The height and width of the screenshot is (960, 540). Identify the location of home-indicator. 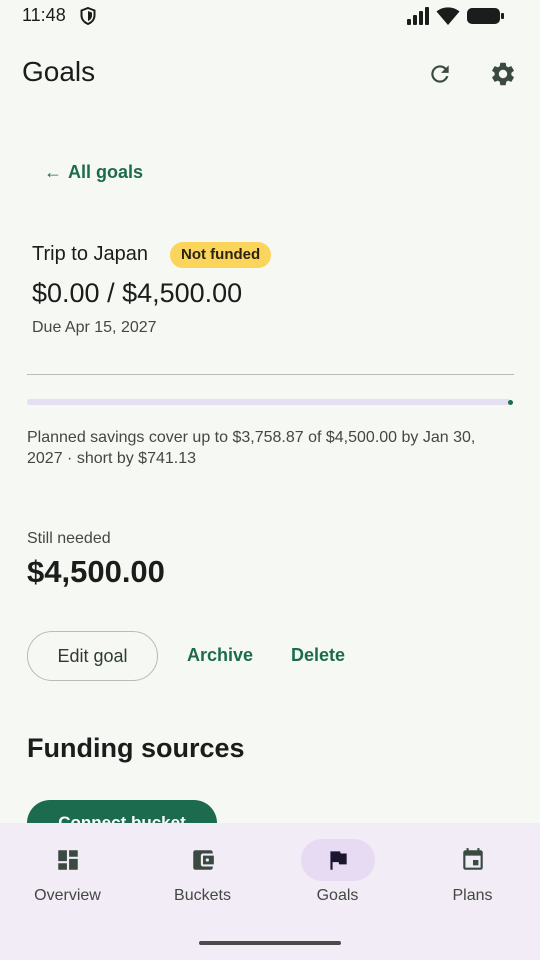
(270, 943).